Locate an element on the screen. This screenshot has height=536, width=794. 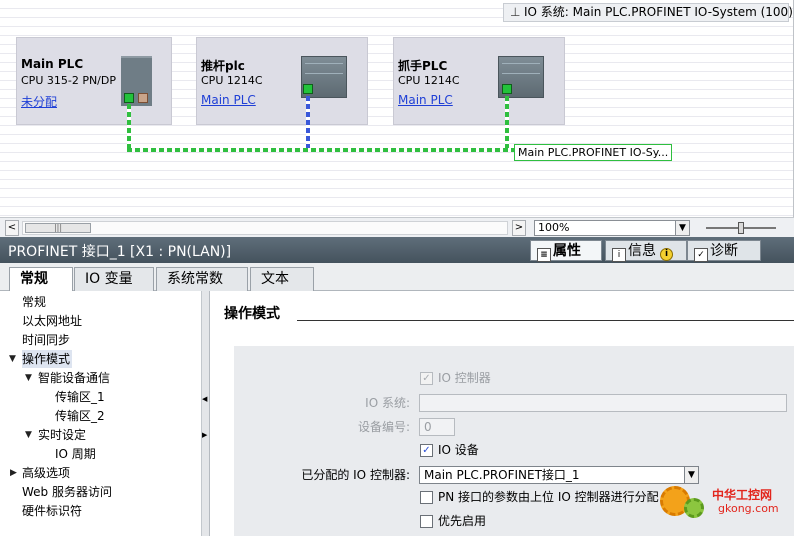
nav-splitter: ◀ ▶ is located at coordinates (206, 413).